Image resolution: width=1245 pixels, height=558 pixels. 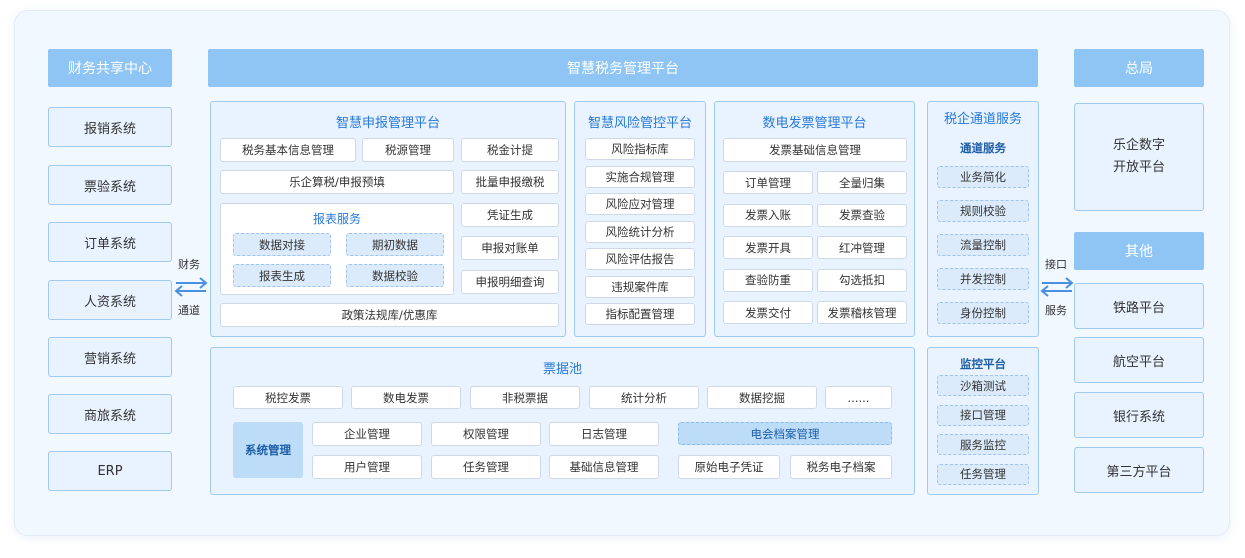 I want to click on system-item: 权限管理, so click(x=486, y=434).